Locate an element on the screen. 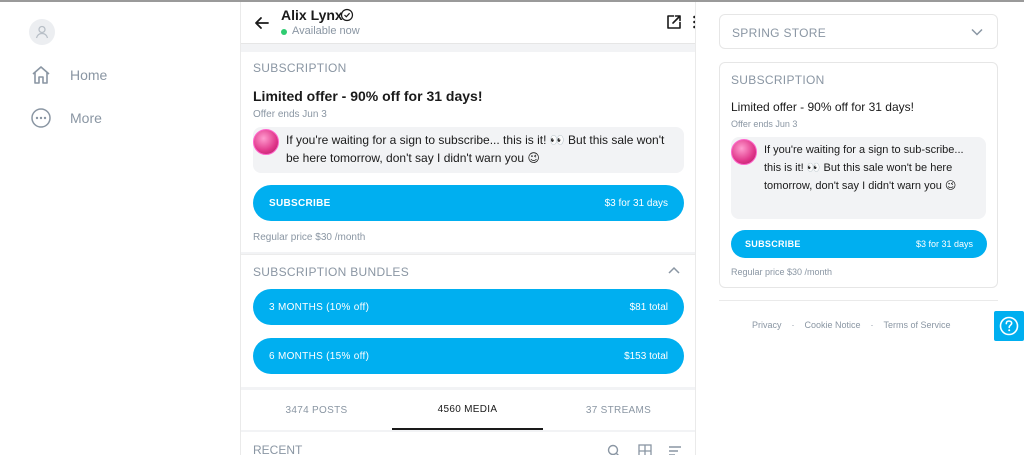 Image resolution: width=1024 pixels, height=455 pixels. share-icon is located at coordinates (674, 22).